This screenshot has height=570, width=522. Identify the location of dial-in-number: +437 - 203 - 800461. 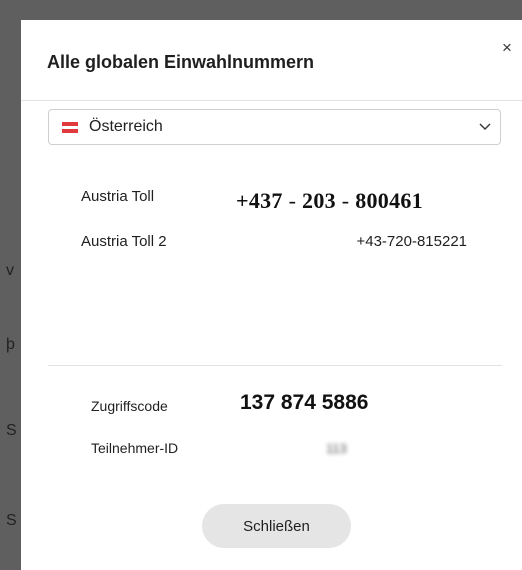
(329, 201).